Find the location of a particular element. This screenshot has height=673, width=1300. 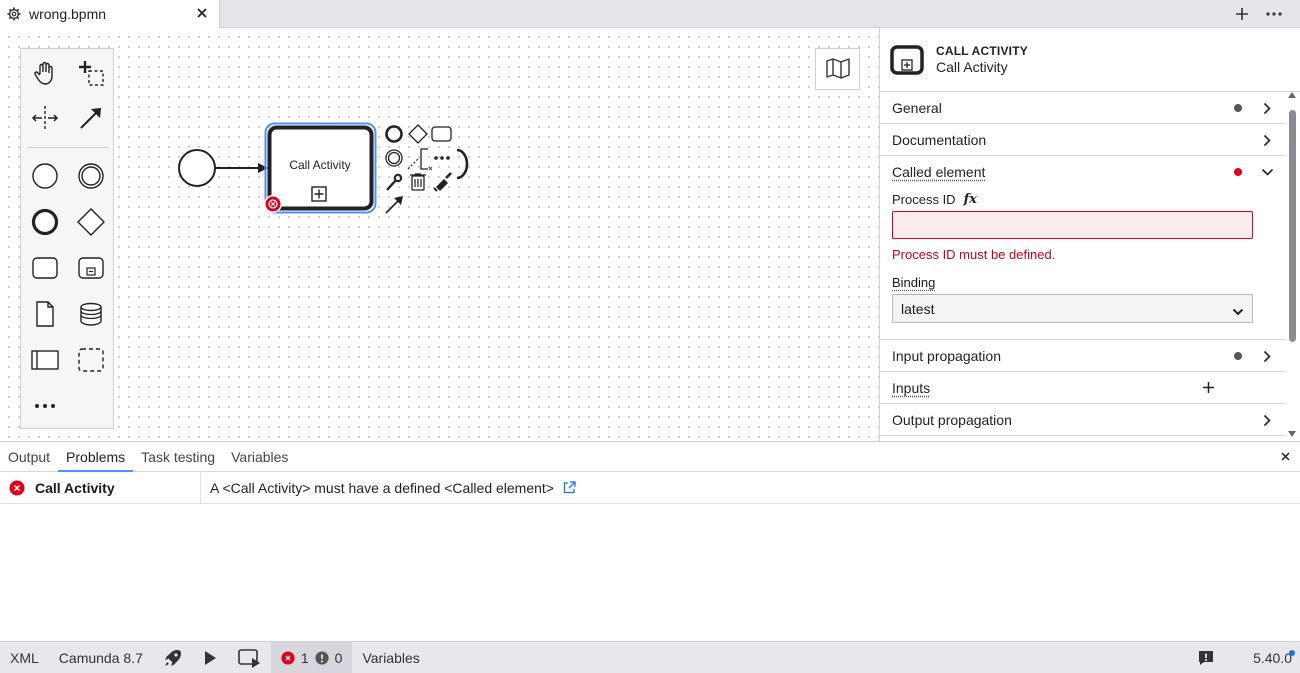

status-bar: XML Camunda 8.7 1 0 Variables 5.40.0 is located at coordinates (650, 657).